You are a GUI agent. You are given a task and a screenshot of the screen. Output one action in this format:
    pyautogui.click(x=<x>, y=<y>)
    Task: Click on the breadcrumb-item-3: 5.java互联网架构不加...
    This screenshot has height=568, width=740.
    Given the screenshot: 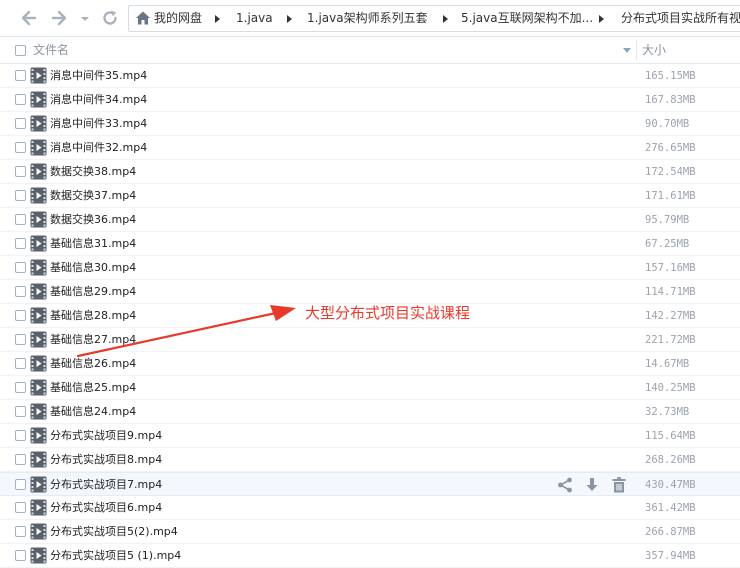 What is the action you would take?
    pyautogui.click(x=527, y=18)
    